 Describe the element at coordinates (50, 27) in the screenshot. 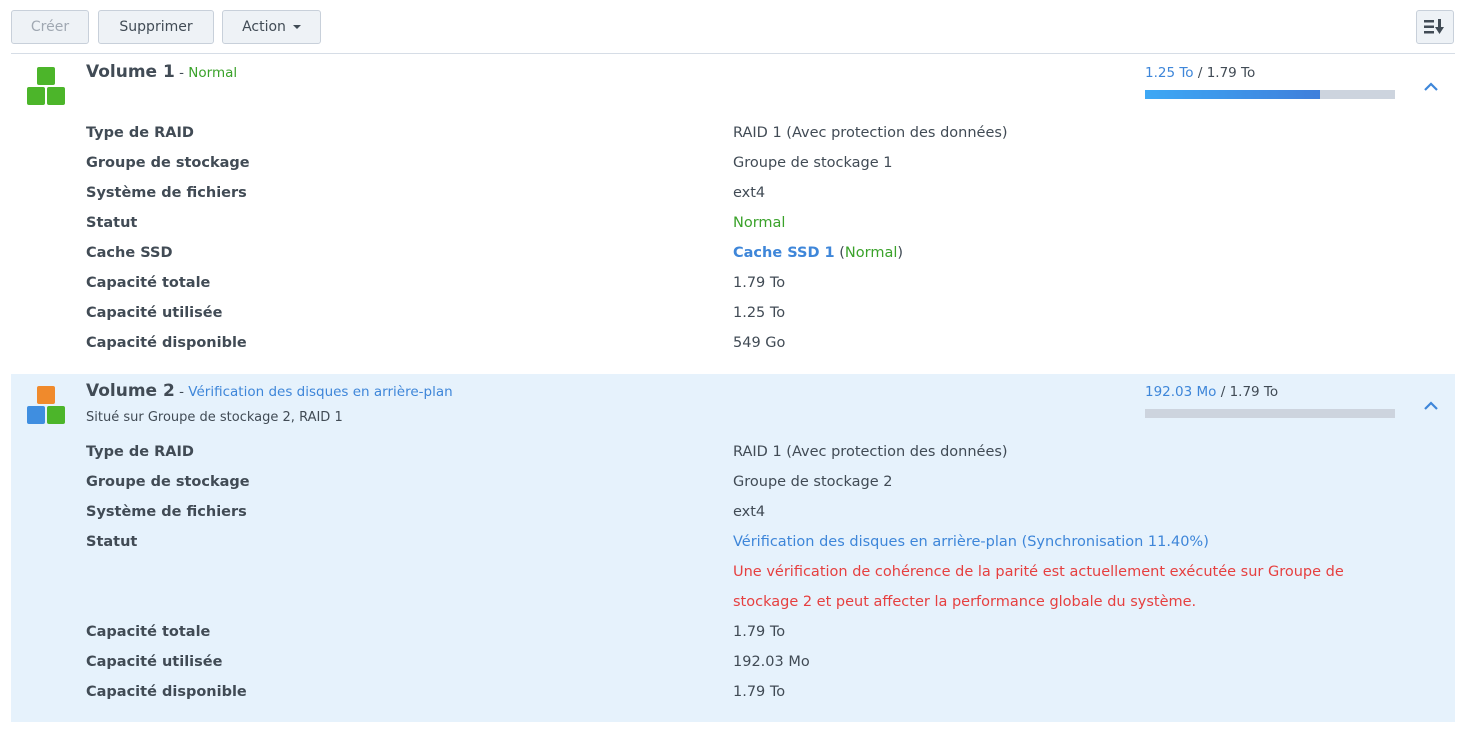

I see `create-button: Créer` at that location.